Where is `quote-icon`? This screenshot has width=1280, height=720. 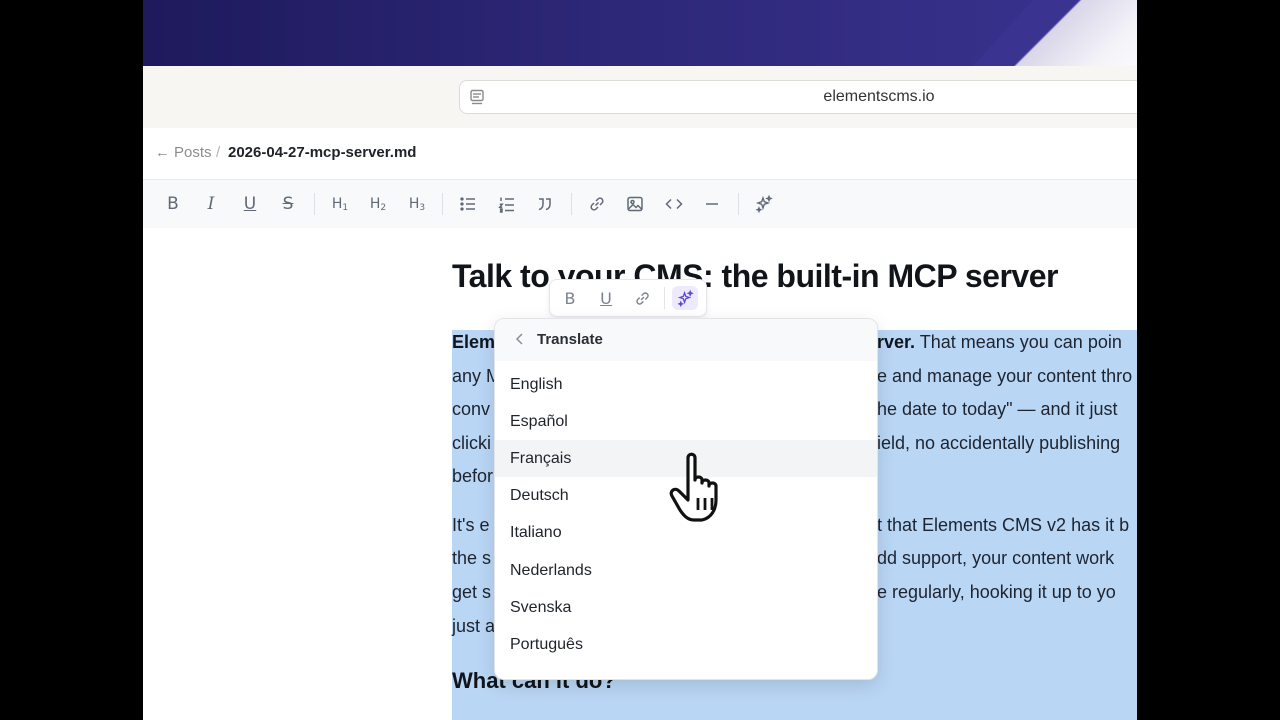 quote-icon is located at coordinates (544, 204).